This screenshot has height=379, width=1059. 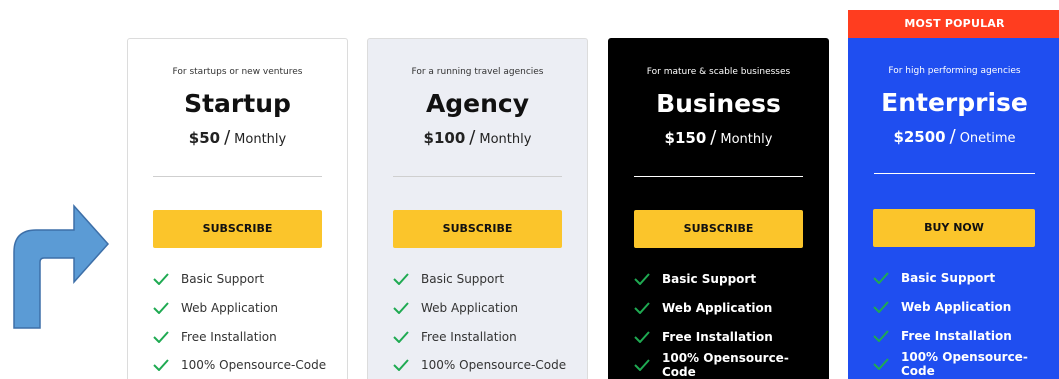 What do you see at coordinates (718, 103) in the screenshot?
I see `plan-name: Business` at bounding box center [718, 103].